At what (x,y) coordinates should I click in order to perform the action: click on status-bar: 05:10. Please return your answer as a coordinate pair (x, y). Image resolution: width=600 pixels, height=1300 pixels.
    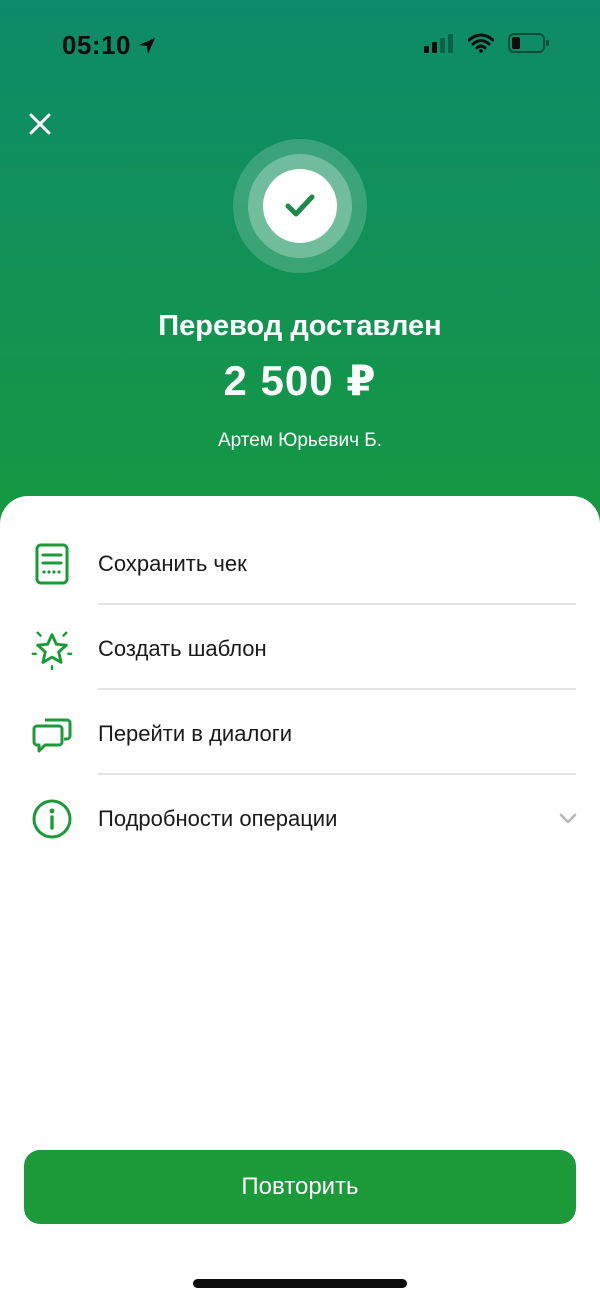
    Looking at the image, I should click on (300, 45).